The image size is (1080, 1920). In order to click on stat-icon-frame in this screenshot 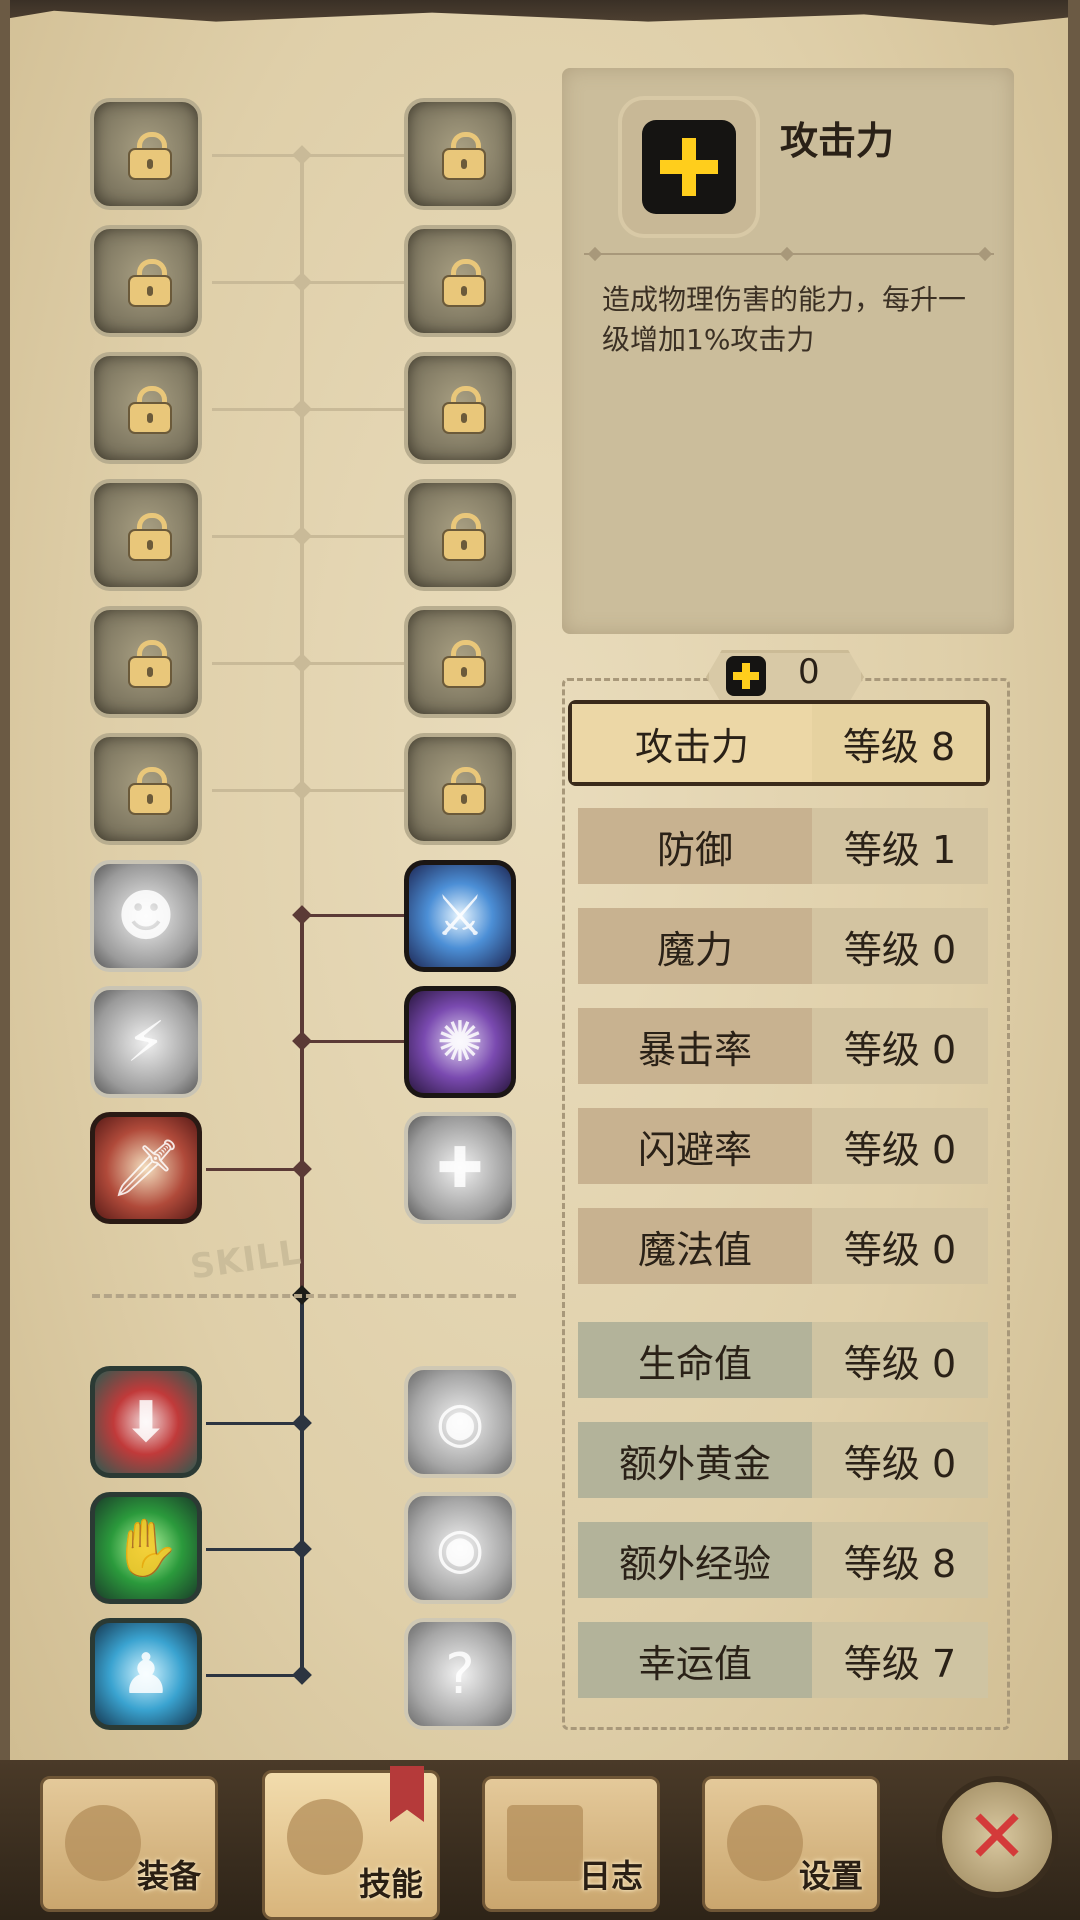, I will do `click(689, 167)`.